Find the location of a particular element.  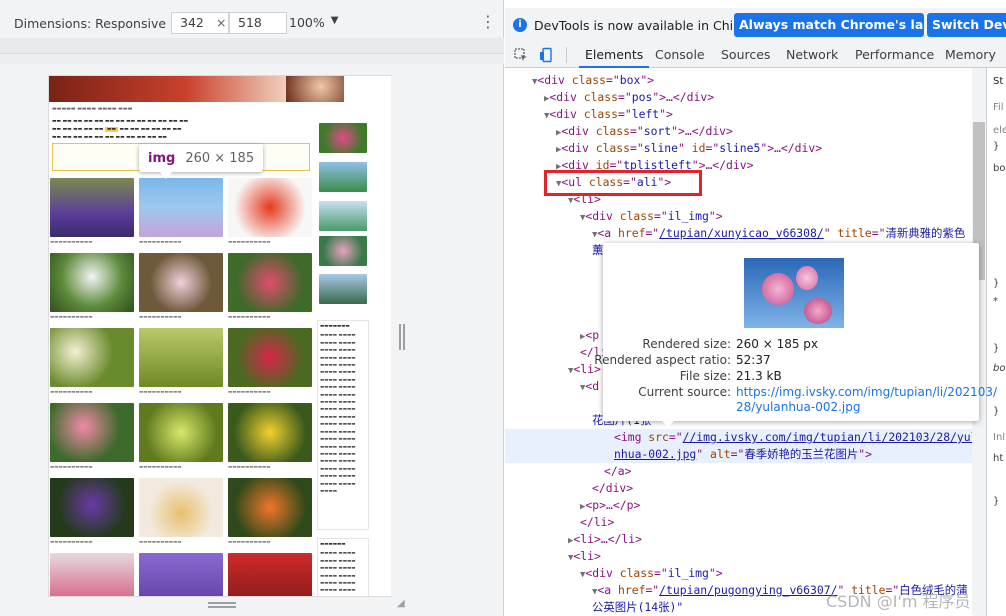

file-size-label: File size: is located at coordinates (705, 376).